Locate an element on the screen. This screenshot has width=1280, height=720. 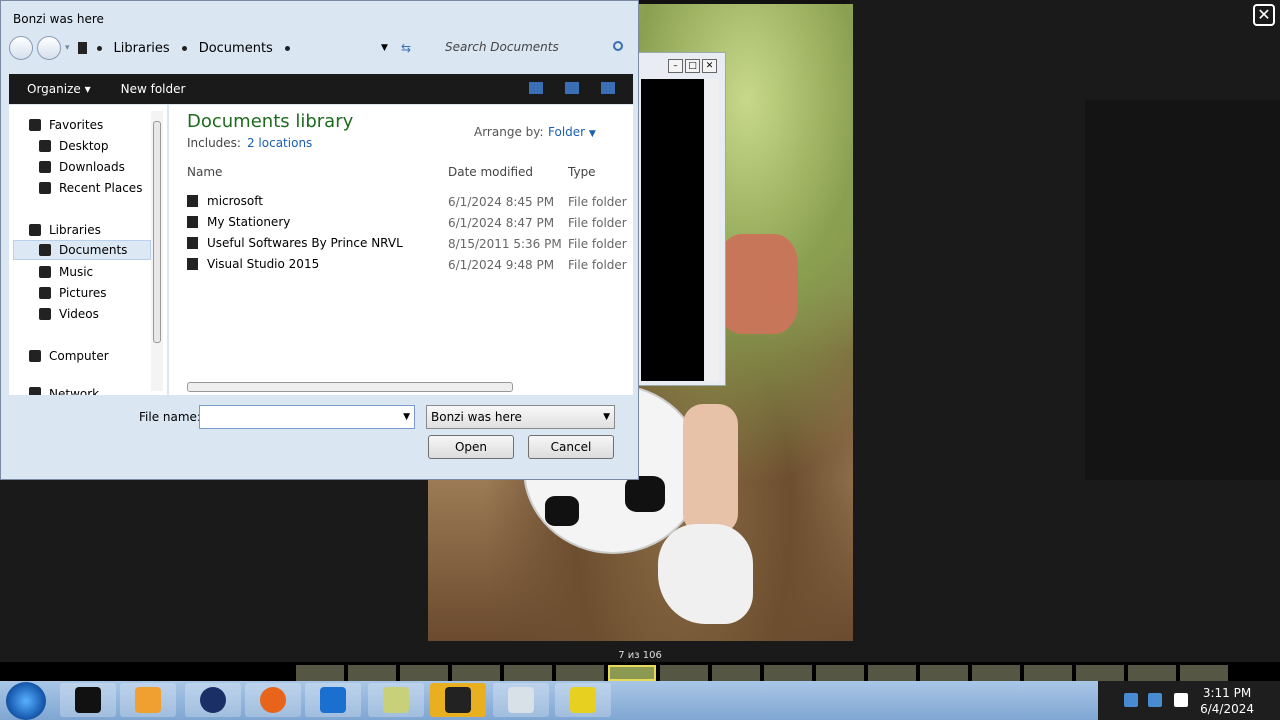
nav-downloads: Downloads is located at coordinates (82, 167).